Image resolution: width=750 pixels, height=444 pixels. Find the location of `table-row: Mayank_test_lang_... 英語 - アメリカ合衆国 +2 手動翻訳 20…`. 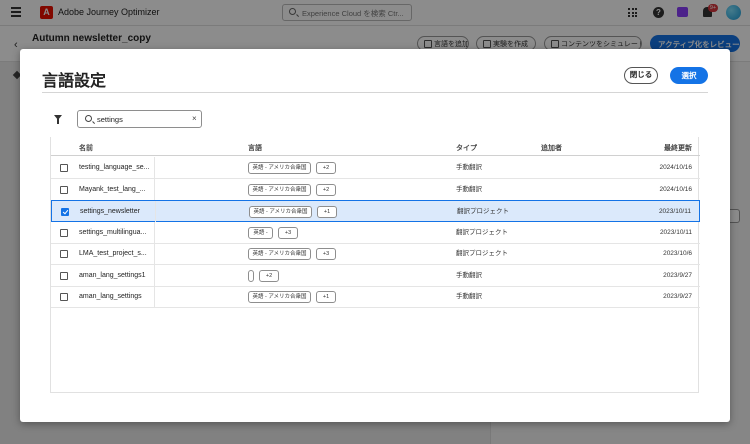

table-row: Mayank_test_lang_... 英語 - アメリカ合衆国 +2 手動翻訳 20… is located at coordinates (375, 189).